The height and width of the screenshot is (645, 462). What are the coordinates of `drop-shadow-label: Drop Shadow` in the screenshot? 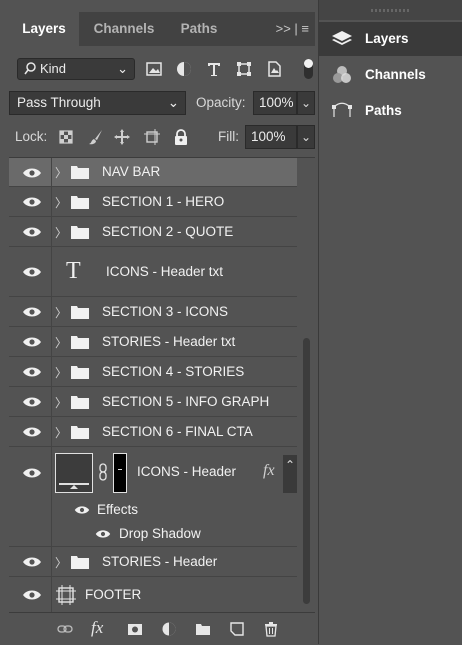 It's located at (160, 533).